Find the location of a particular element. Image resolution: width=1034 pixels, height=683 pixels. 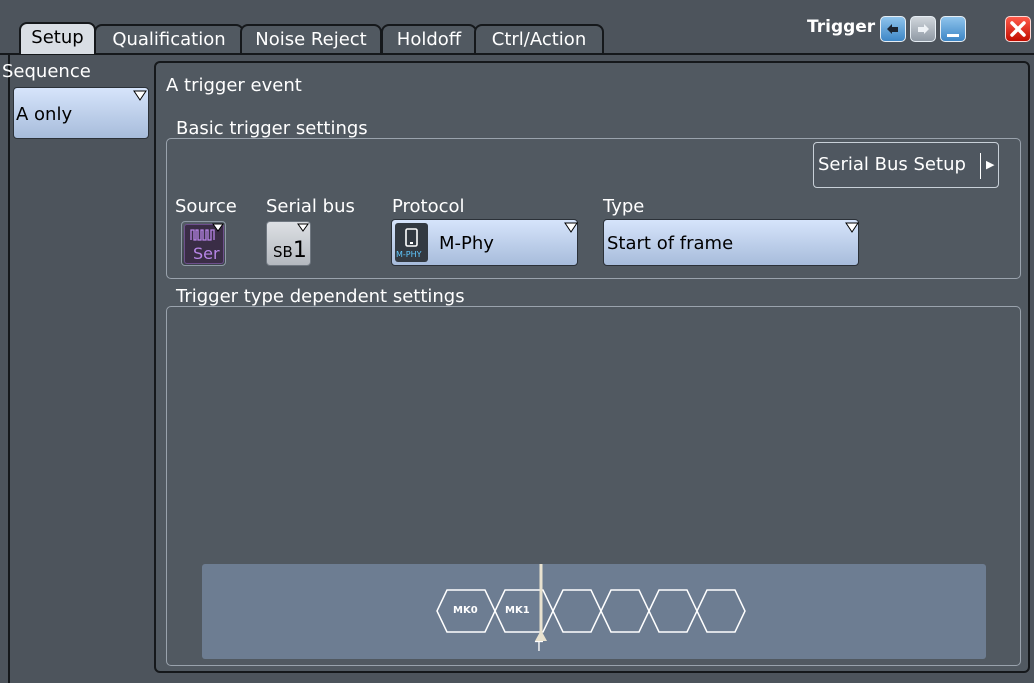

trigger-marker-label: T is located at coordinates (539, 647).